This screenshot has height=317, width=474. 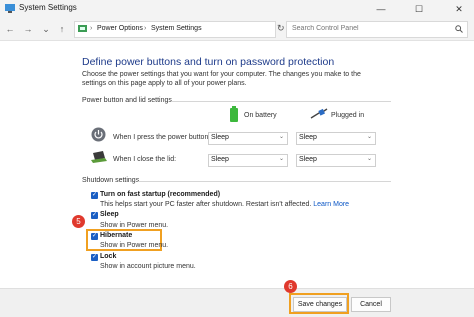 I want to click on maximize-button: ☐, so click(x=419, y=9).